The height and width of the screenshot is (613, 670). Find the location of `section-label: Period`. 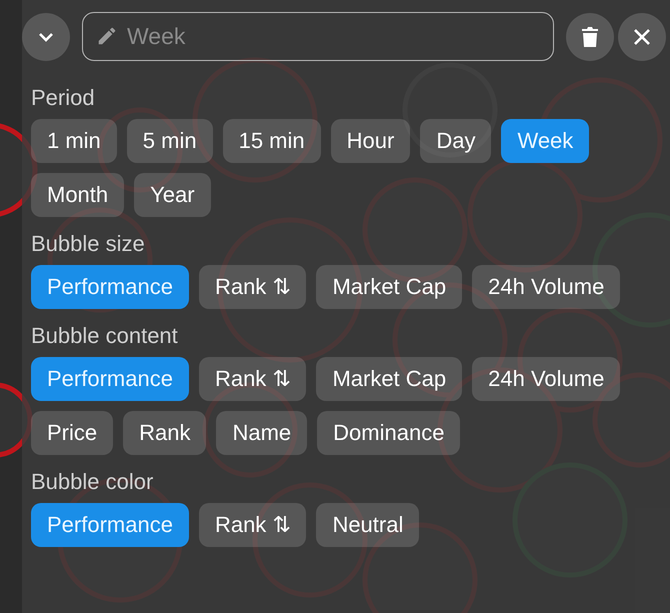

section-label: Period is located at coordinates (63, 98).